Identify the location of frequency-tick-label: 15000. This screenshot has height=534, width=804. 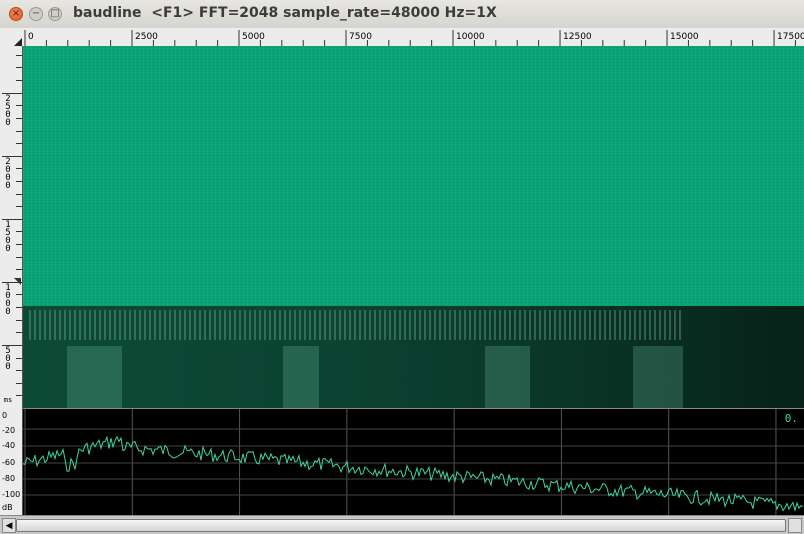
(684, 37).